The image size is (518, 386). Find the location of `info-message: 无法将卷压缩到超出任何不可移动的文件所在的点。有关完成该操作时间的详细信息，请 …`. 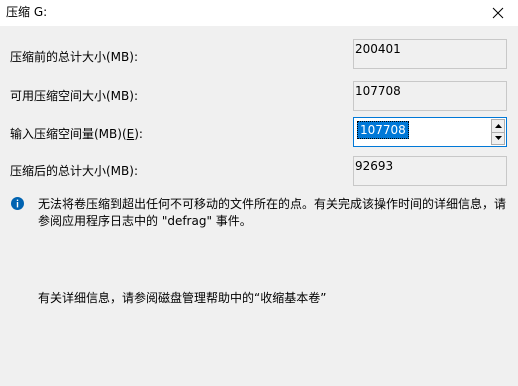

info-message: 无法将卷压缩到超出任何不可移动的文件所在的点。有关完成该操作时间的详细信息，请 … is located at coordinates (273, 213).